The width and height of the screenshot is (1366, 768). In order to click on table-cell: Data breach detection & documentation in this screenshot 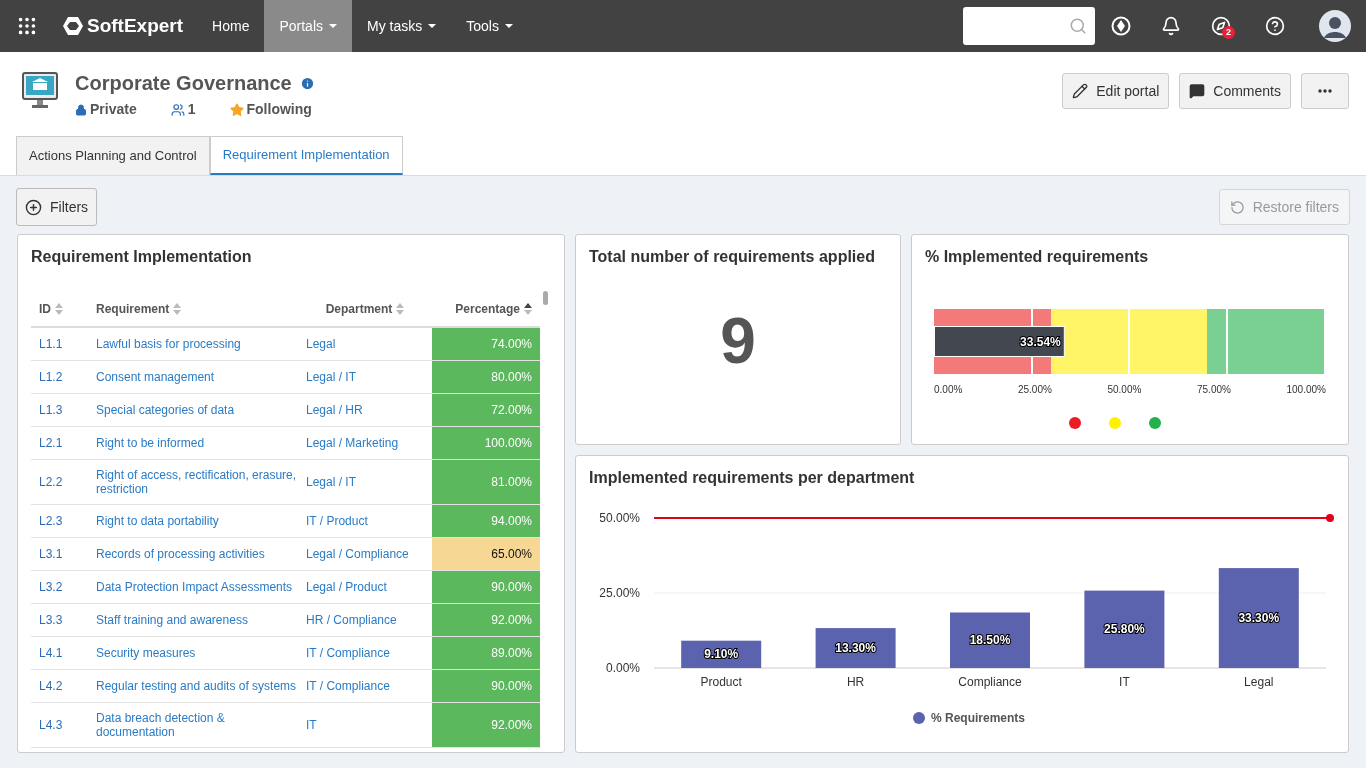, I will do `click(193, 725)`.